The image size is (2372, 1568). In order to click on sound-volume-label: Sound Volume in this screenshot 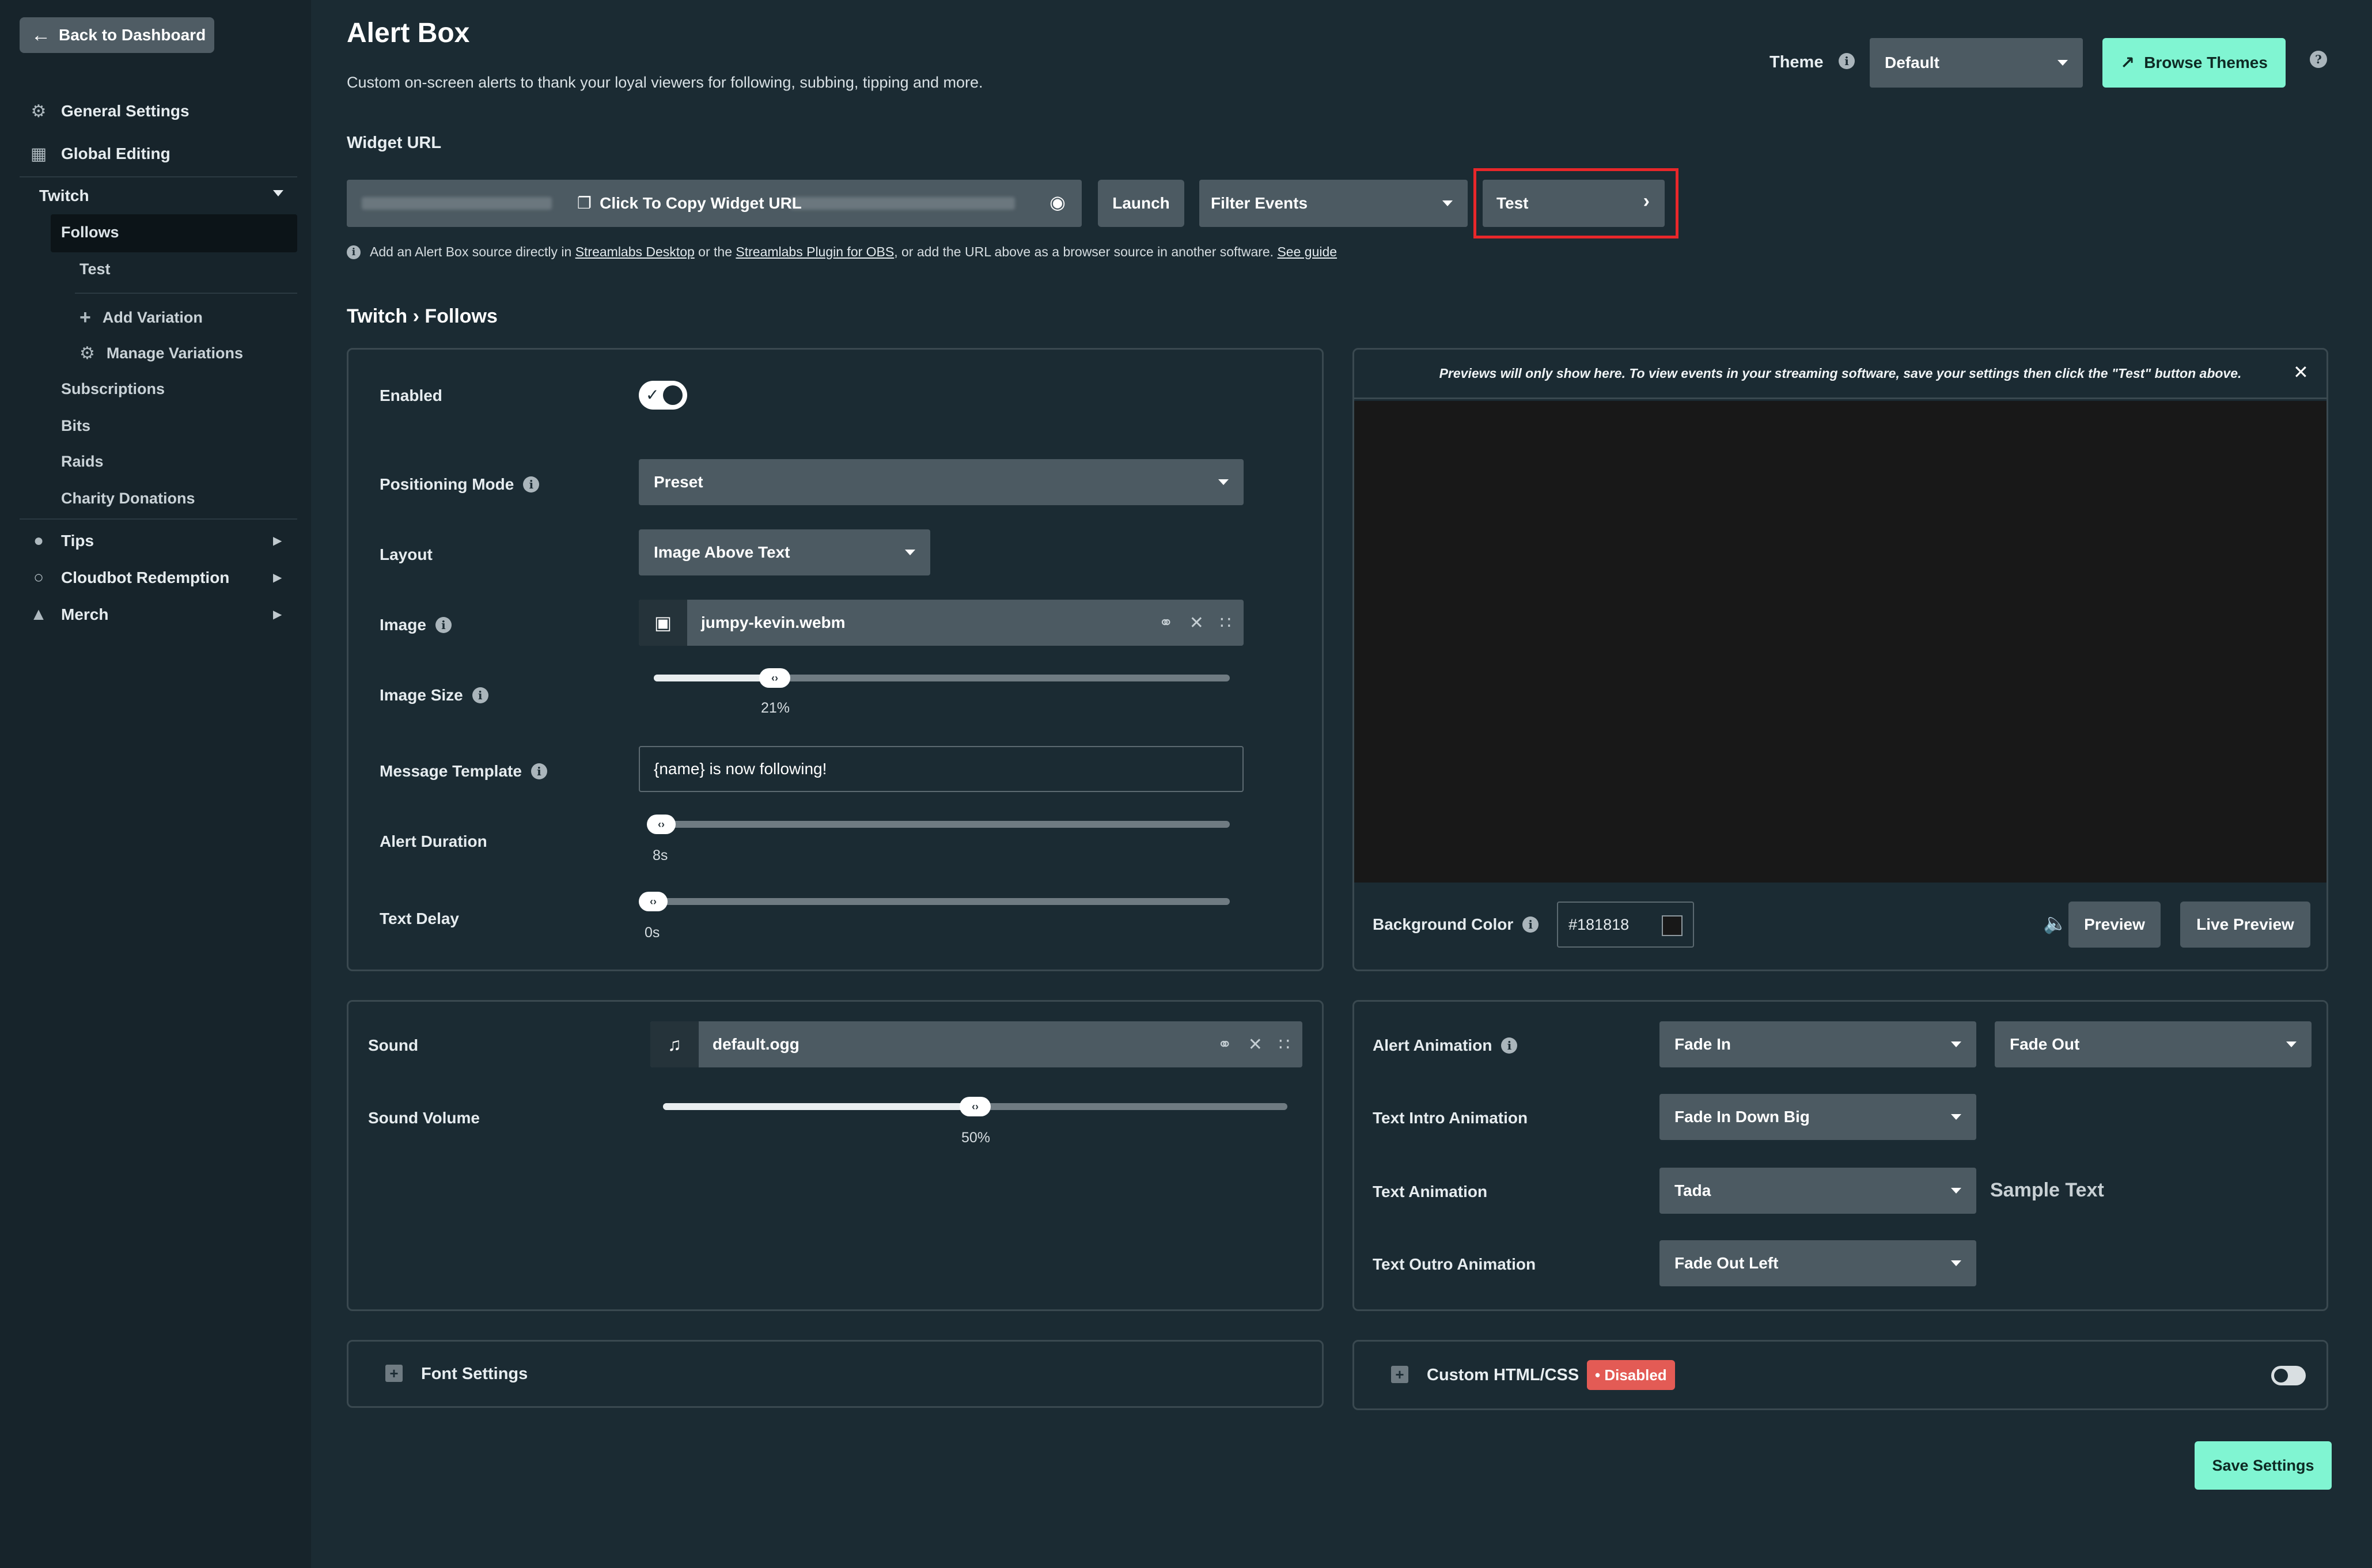, I will do `click(424, 1118)`.